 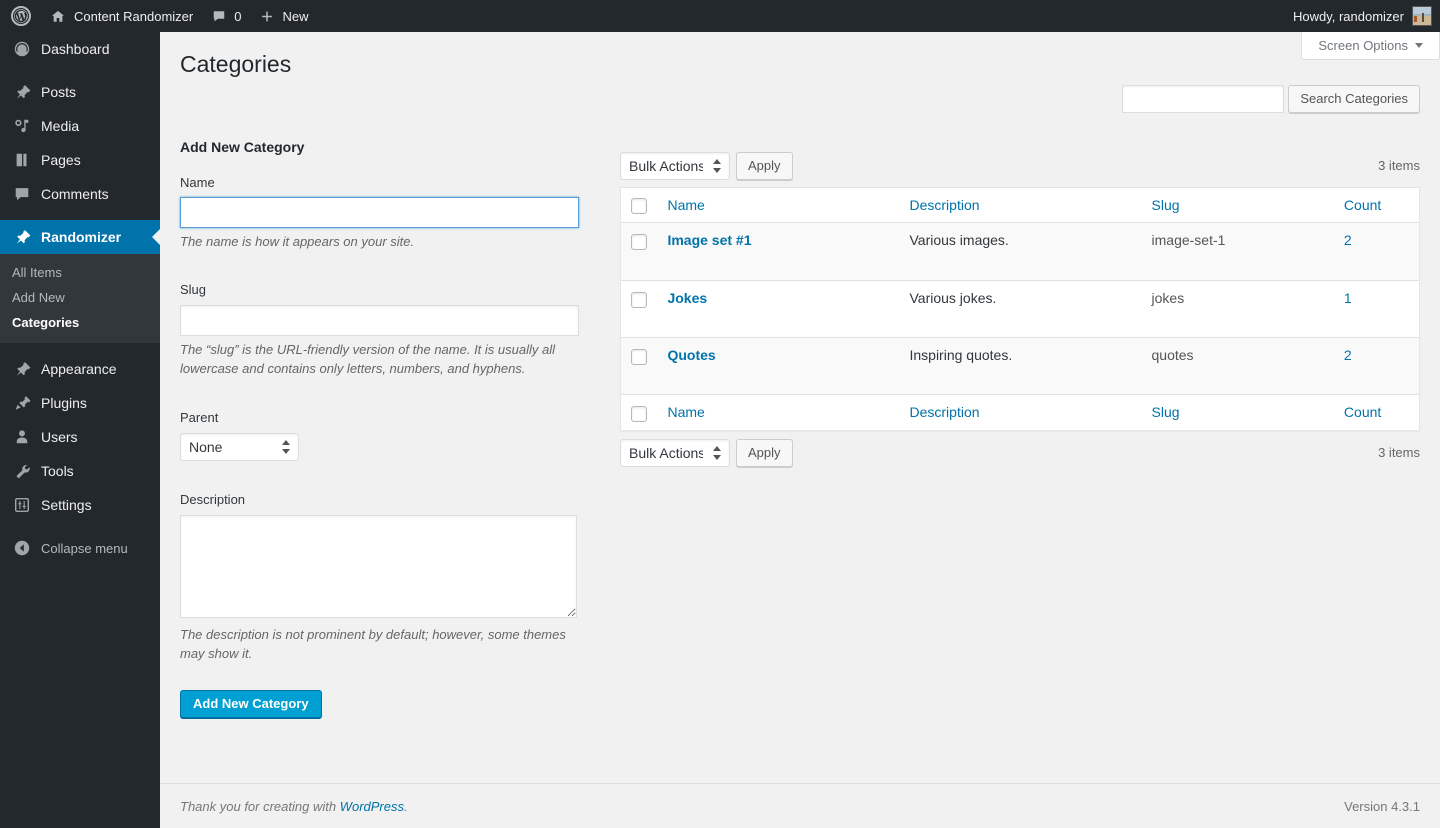 What do you see at coordinates (80, 160) in the screenshot?
I see `sidebar-item-pages: Pages` at bounding box center [80, 160].